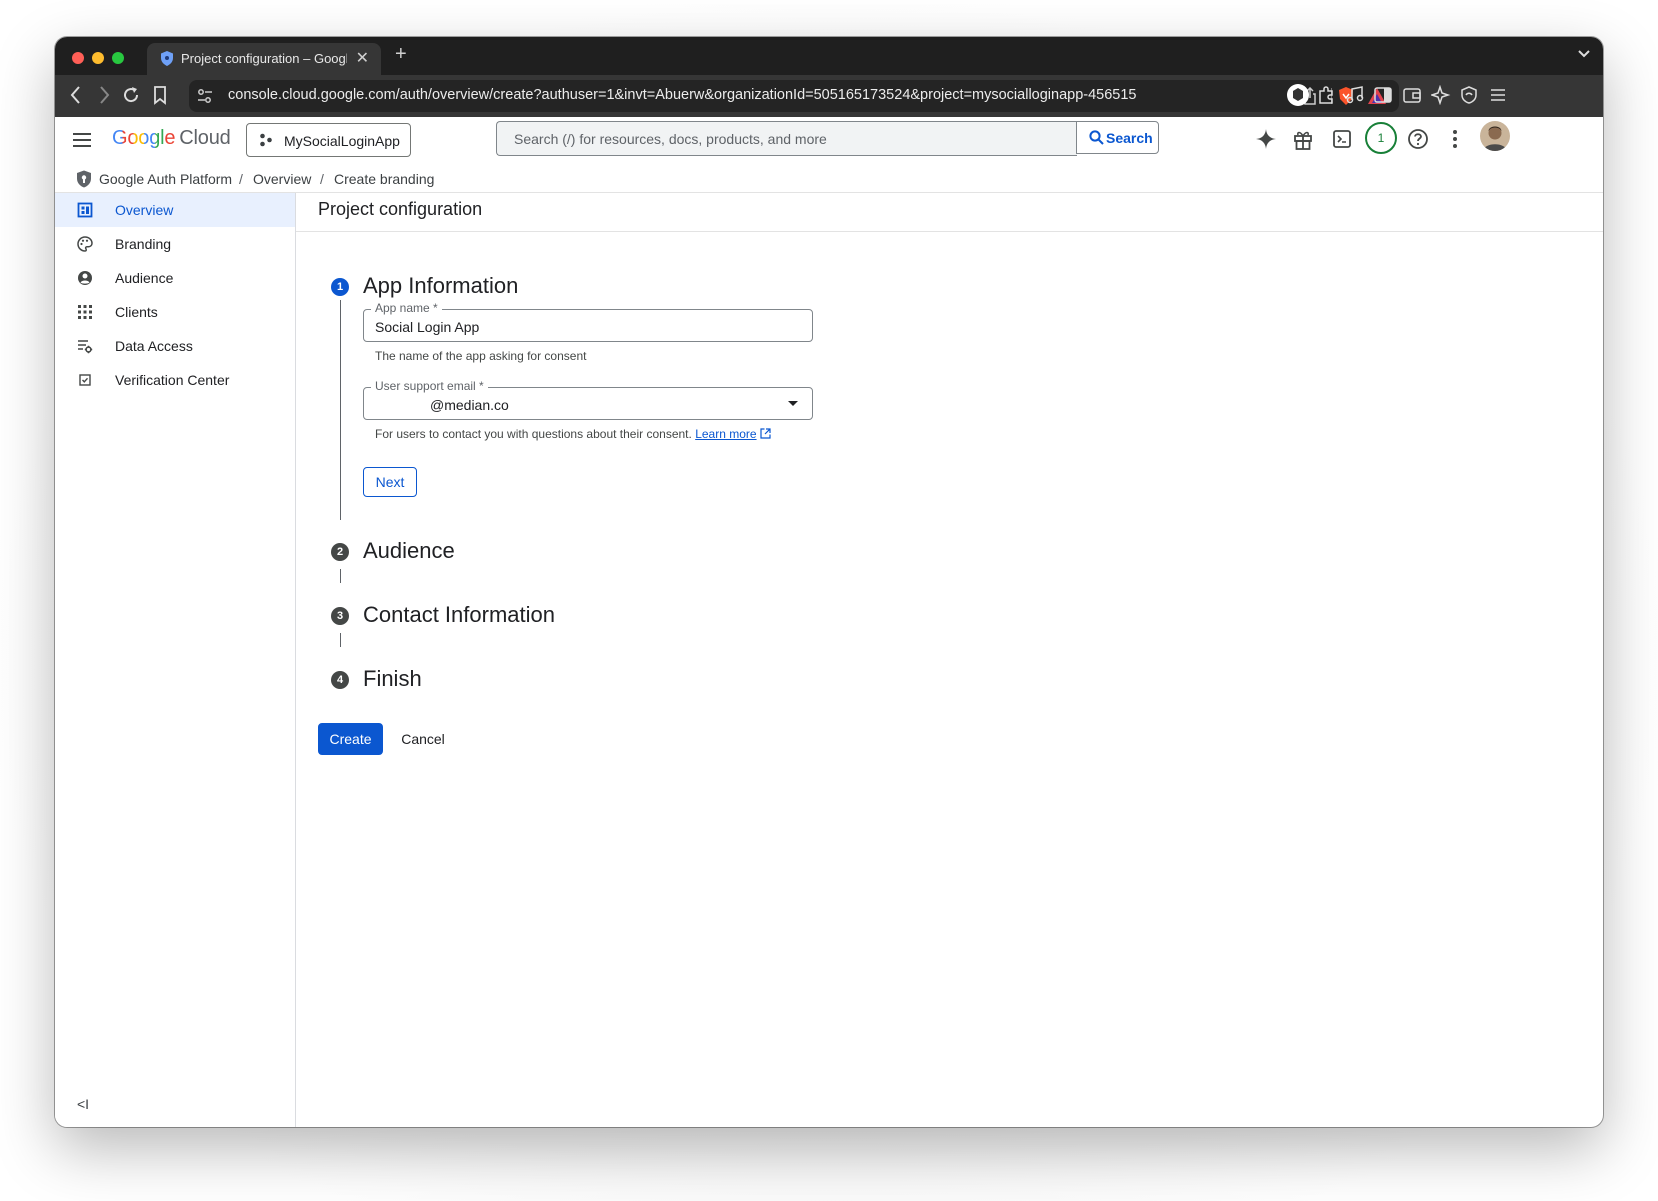 This screenshot has width=1658, height=1201. Describe the element at coordinates (765, 433) in the screenshot. I see `open-in-new-icon` at that location.